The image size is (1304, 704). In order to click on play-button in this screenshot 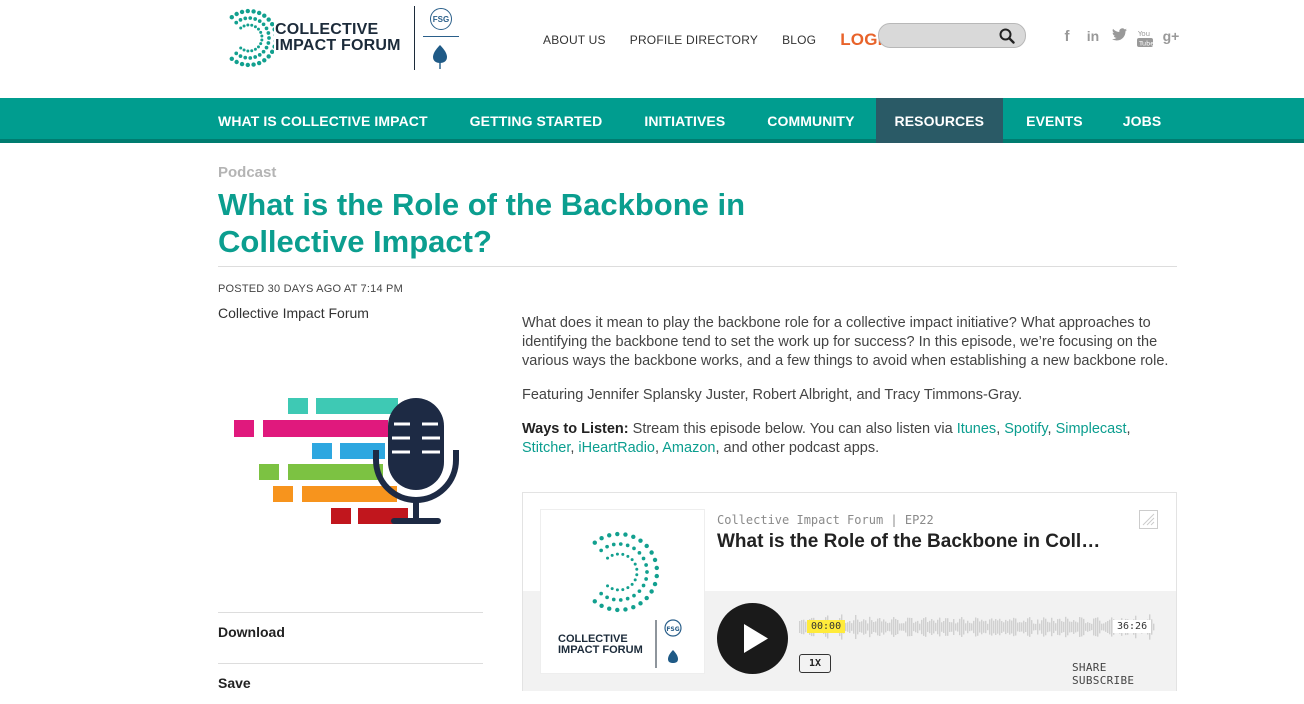, I will do `click(752, 638)`.